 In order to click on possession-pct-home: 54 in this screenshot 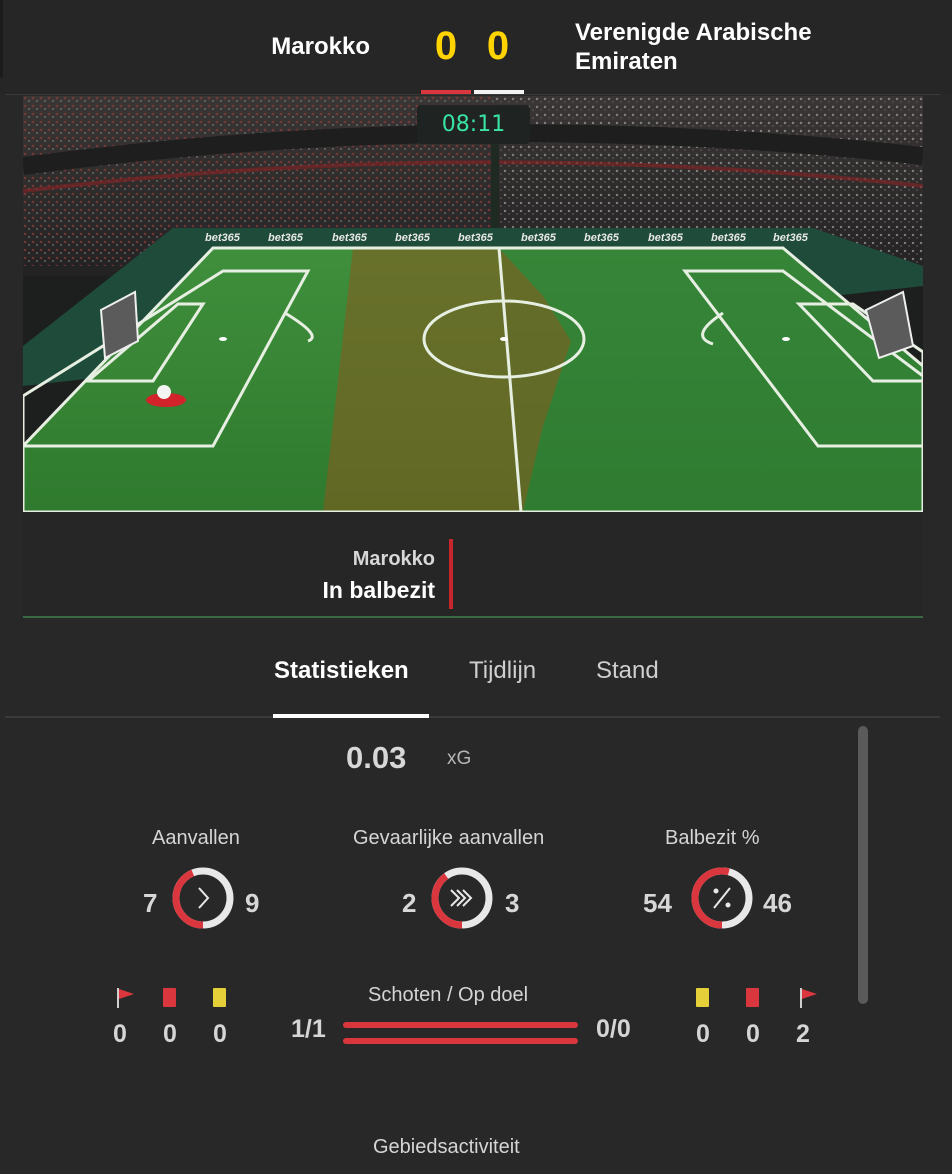, I will do `click(657, 903)`.